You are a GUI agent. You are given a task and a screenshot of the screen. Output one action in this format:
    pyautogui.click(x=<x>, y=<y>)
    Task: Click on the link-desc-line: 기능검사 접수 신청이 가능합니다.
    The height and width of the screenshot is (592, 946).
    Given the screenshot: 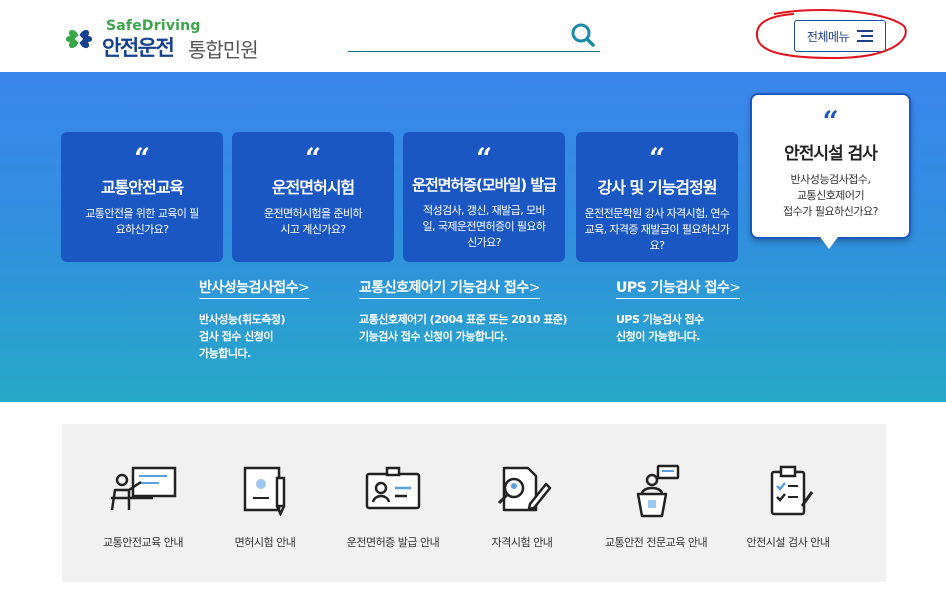 What is the action you would take?
    pyautogui.click(x=433, y=336)
    